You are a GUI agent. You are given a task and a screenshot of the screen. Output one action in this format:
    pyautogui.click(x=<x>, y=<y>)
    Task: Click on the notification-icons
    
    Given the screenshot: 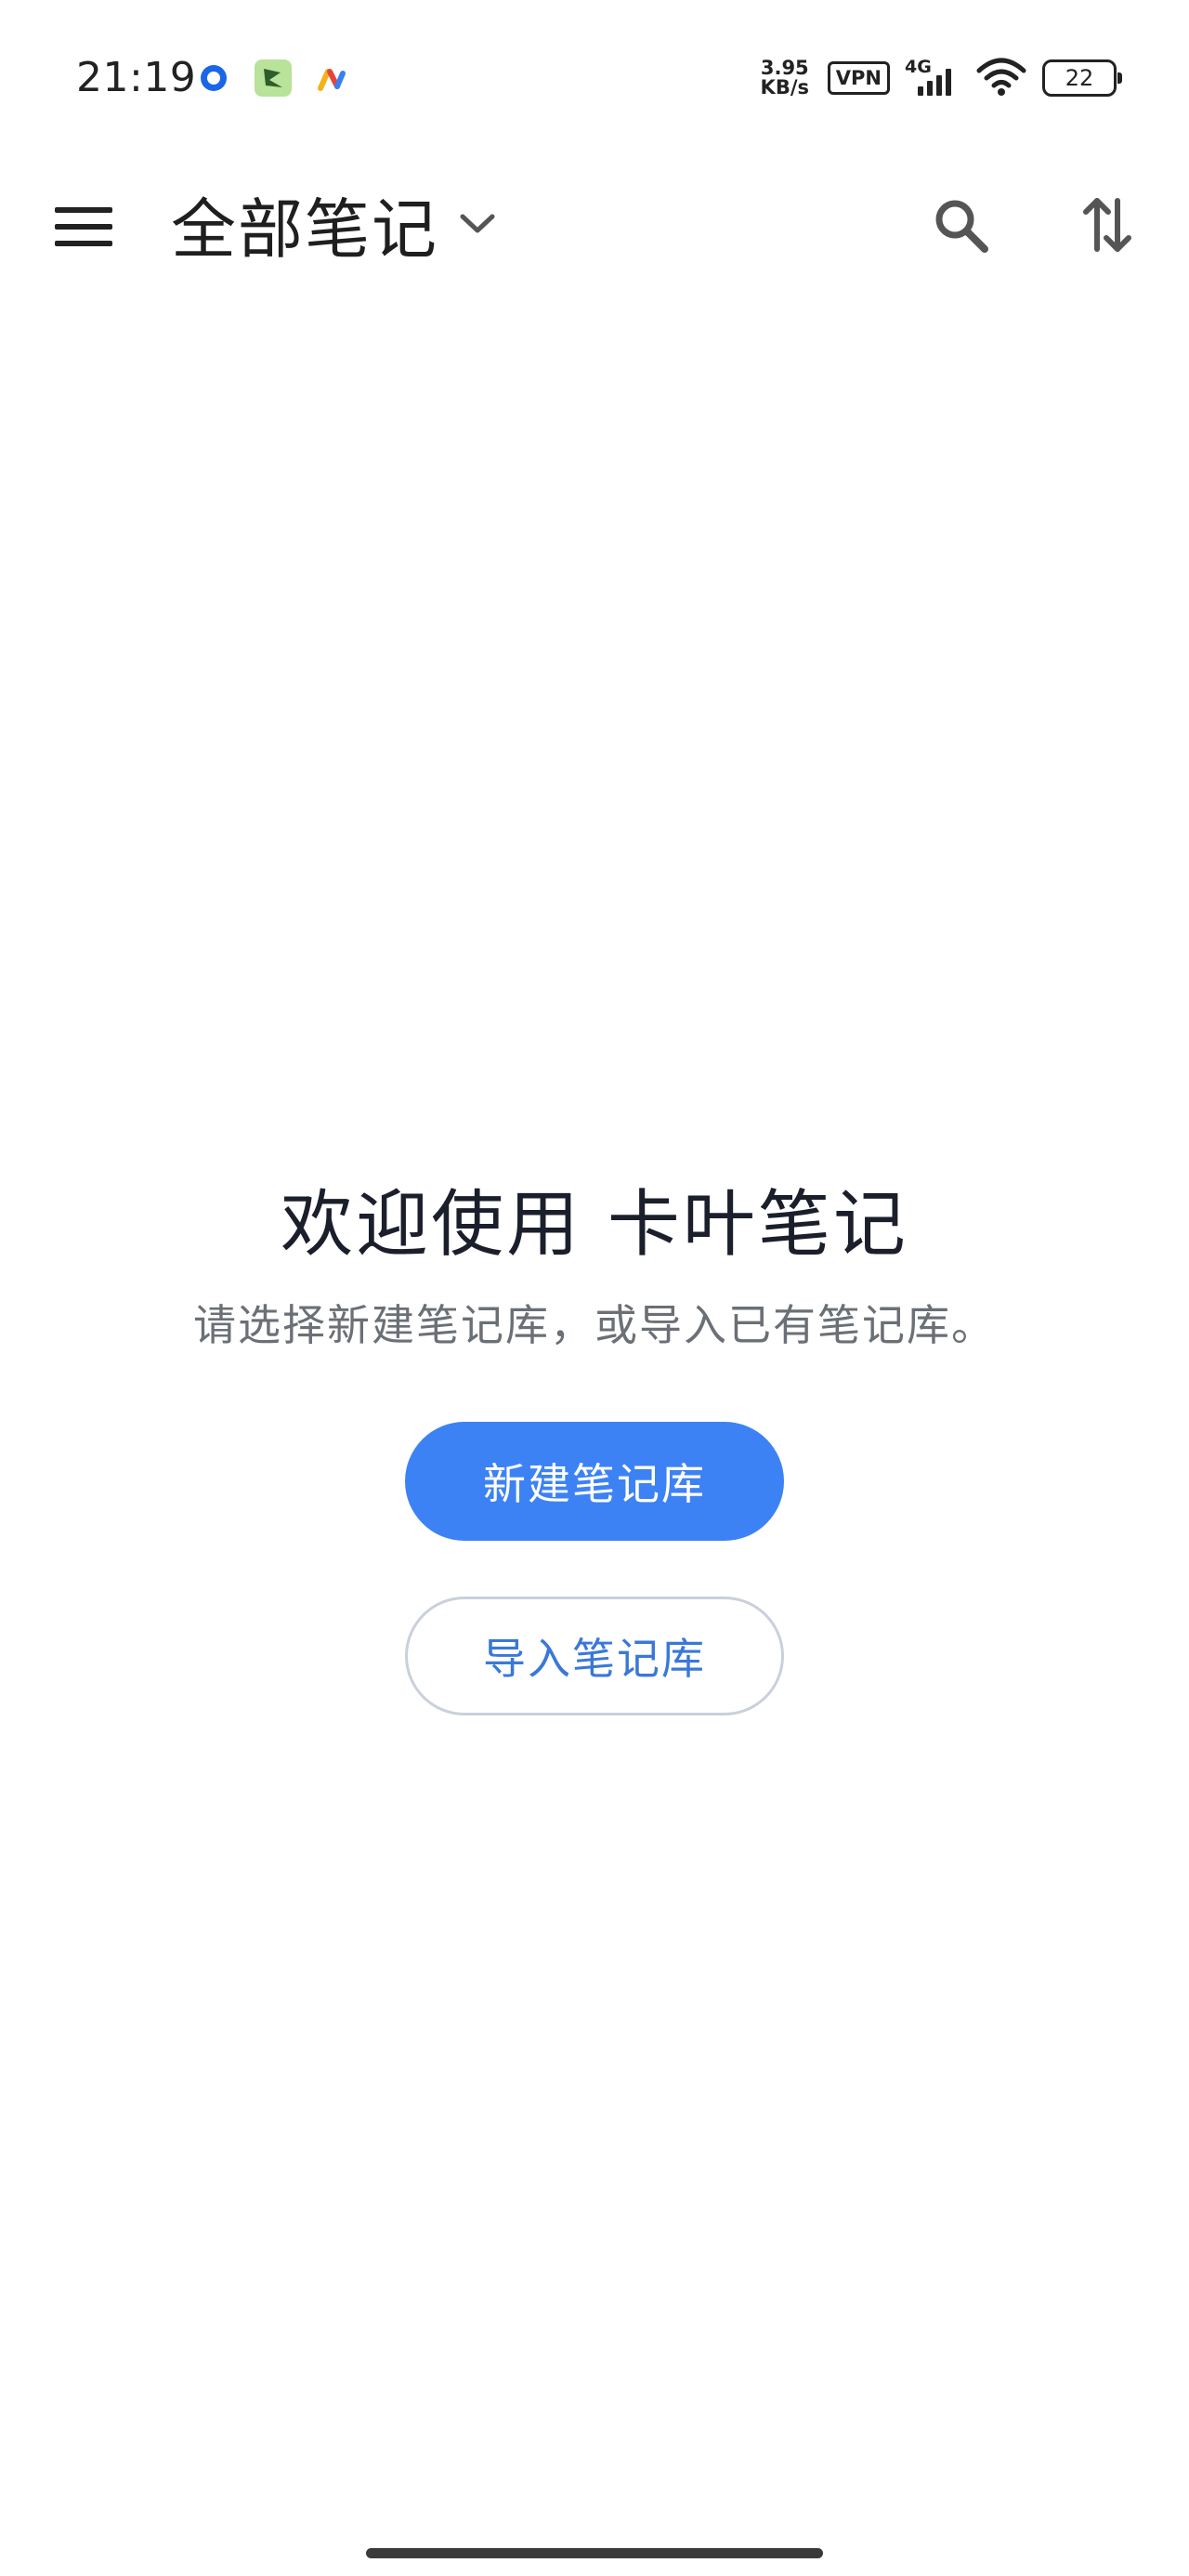 What is the action you would take?
    pyautogui.click(x=273, y=78)
    